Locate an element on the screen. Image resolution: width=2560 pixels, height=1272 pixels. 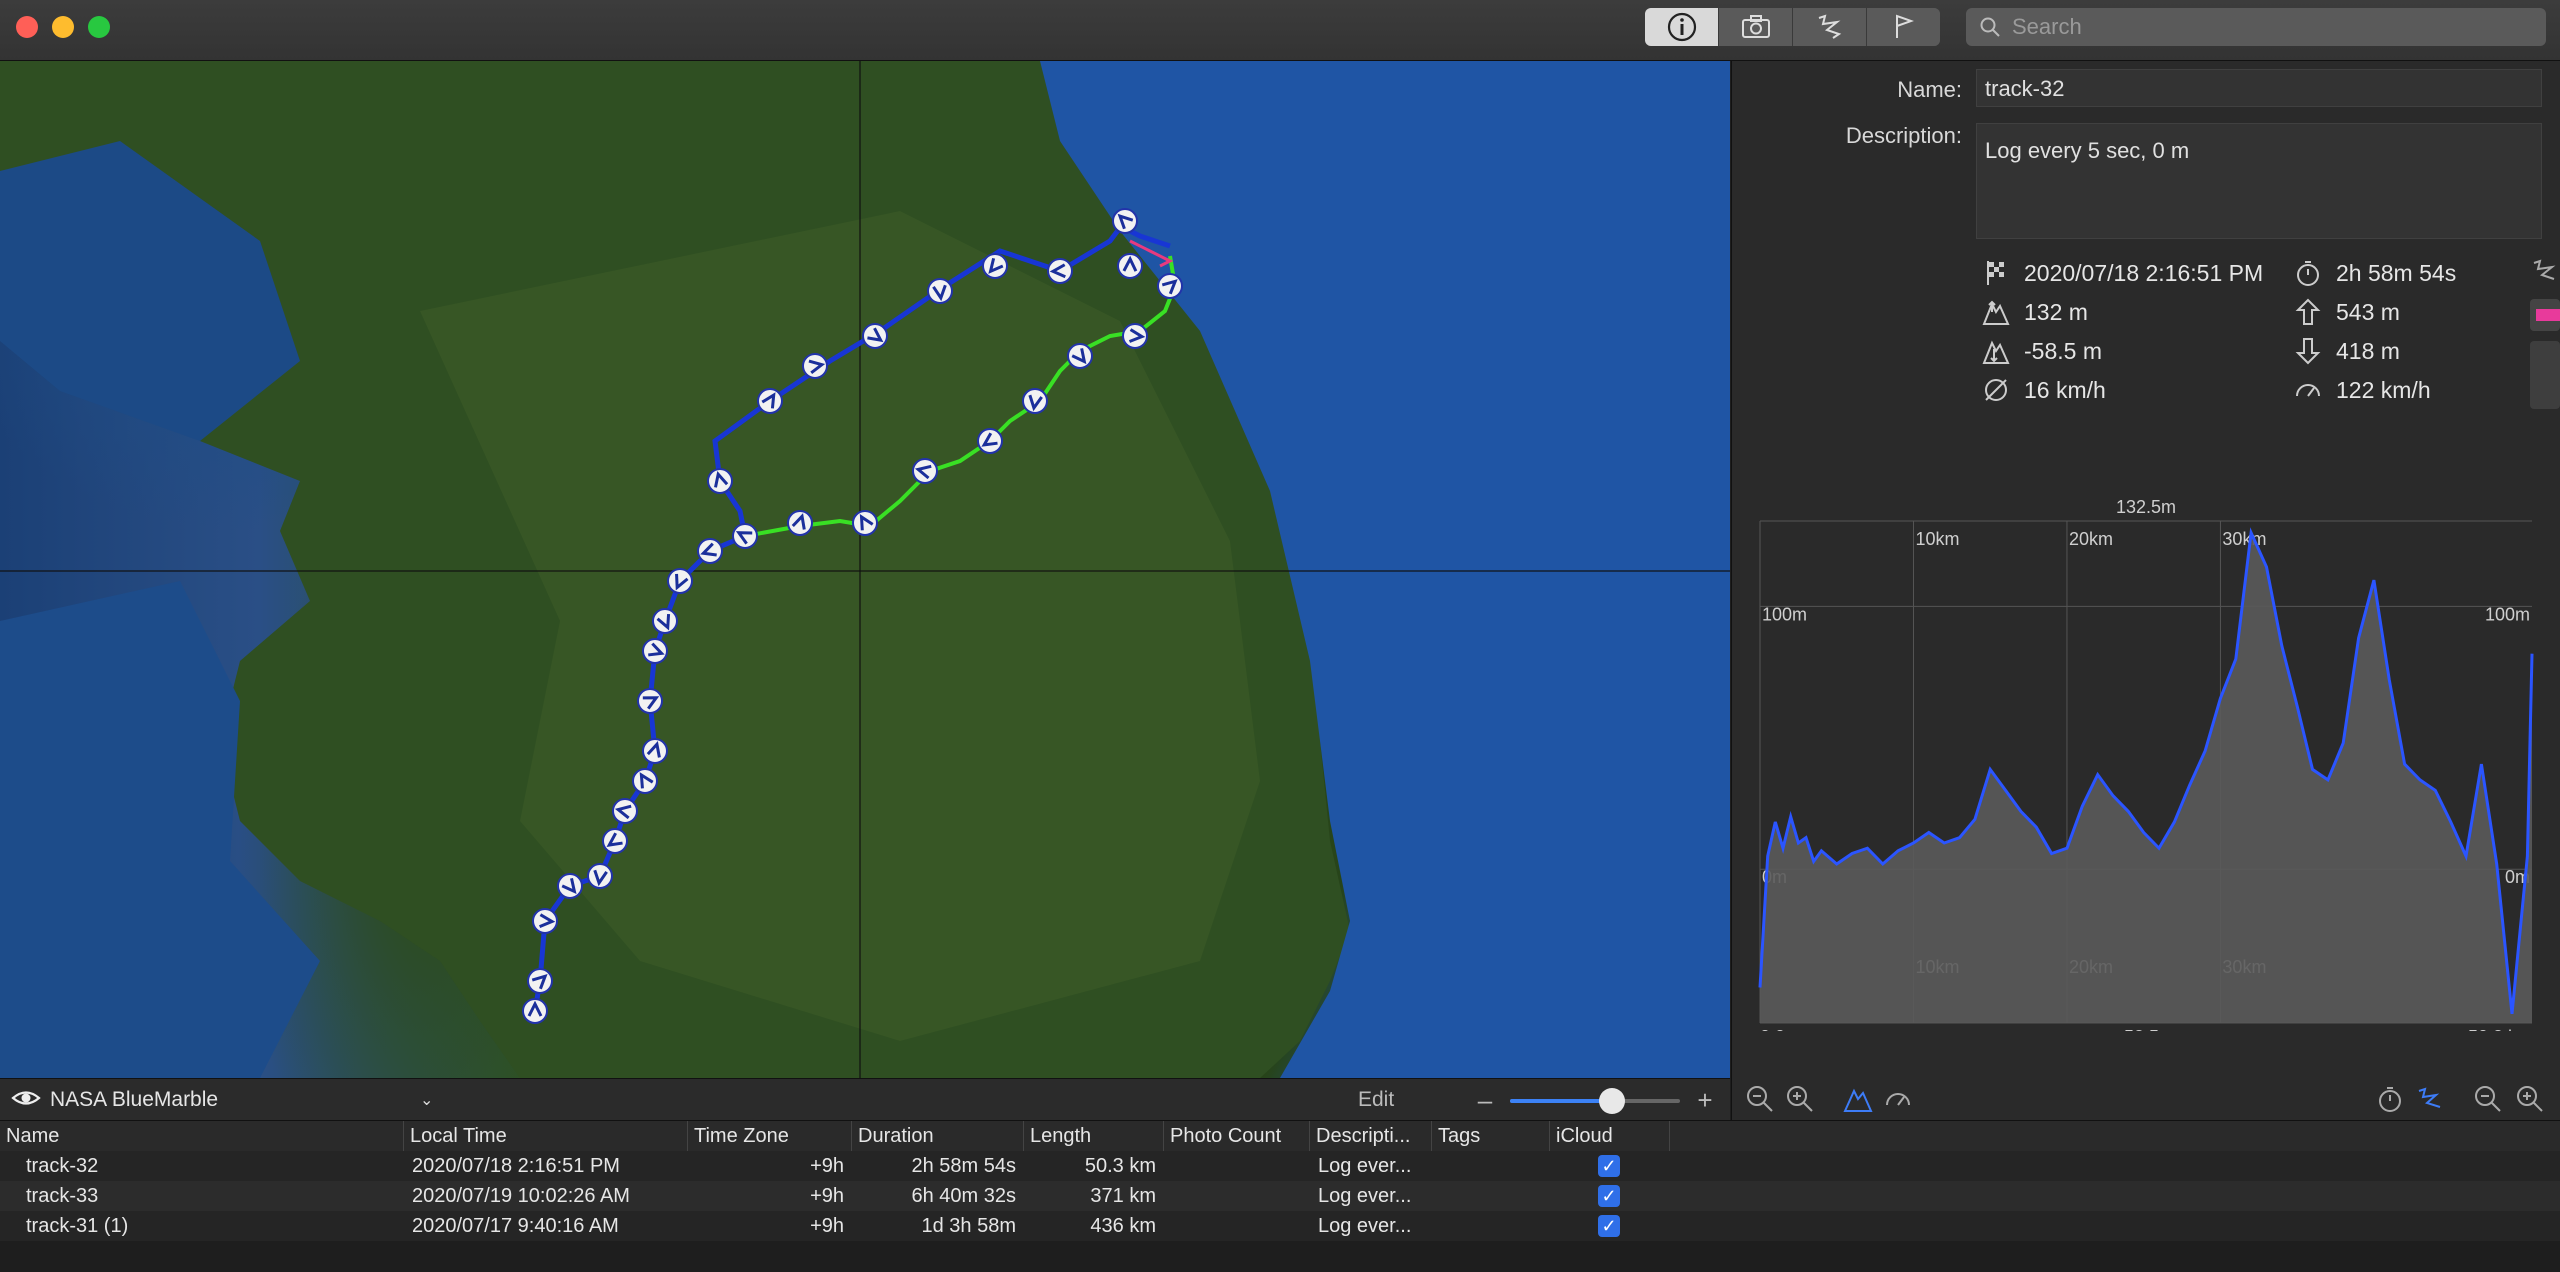
description-field: Log every 5 sec, 0 m is located at coordinates (2259, 181).